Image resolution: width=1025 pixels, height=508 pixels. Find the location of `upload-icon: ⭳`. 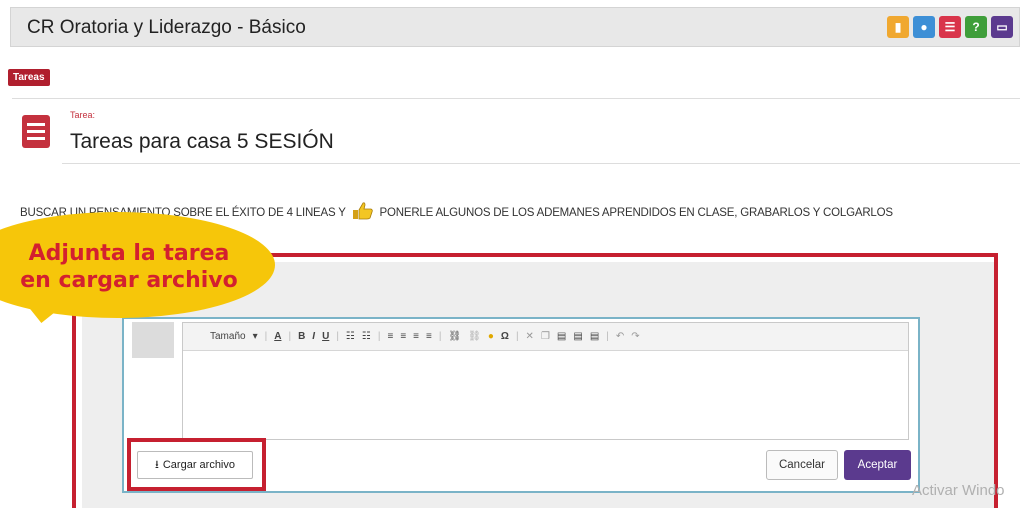

upload-icon: ⭳ is located at coordinates (157, 464).